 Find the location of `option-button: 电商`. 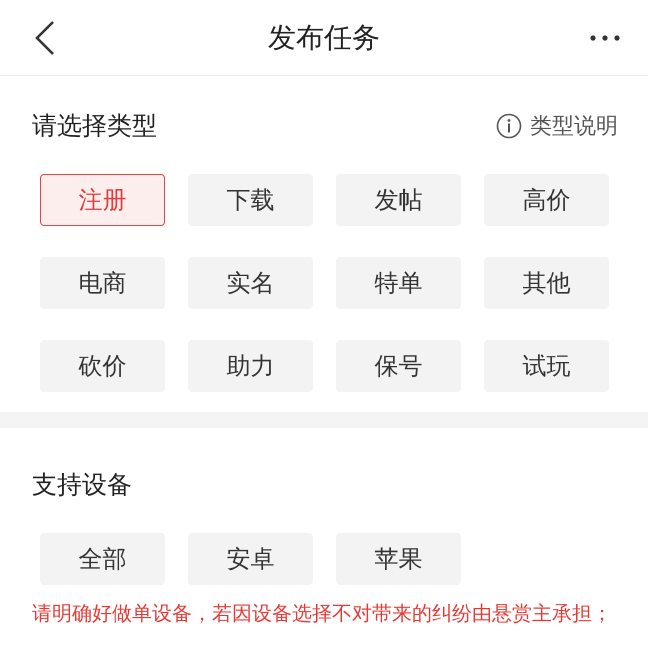

option-button: 电商 is located at coordinates (102, 283).